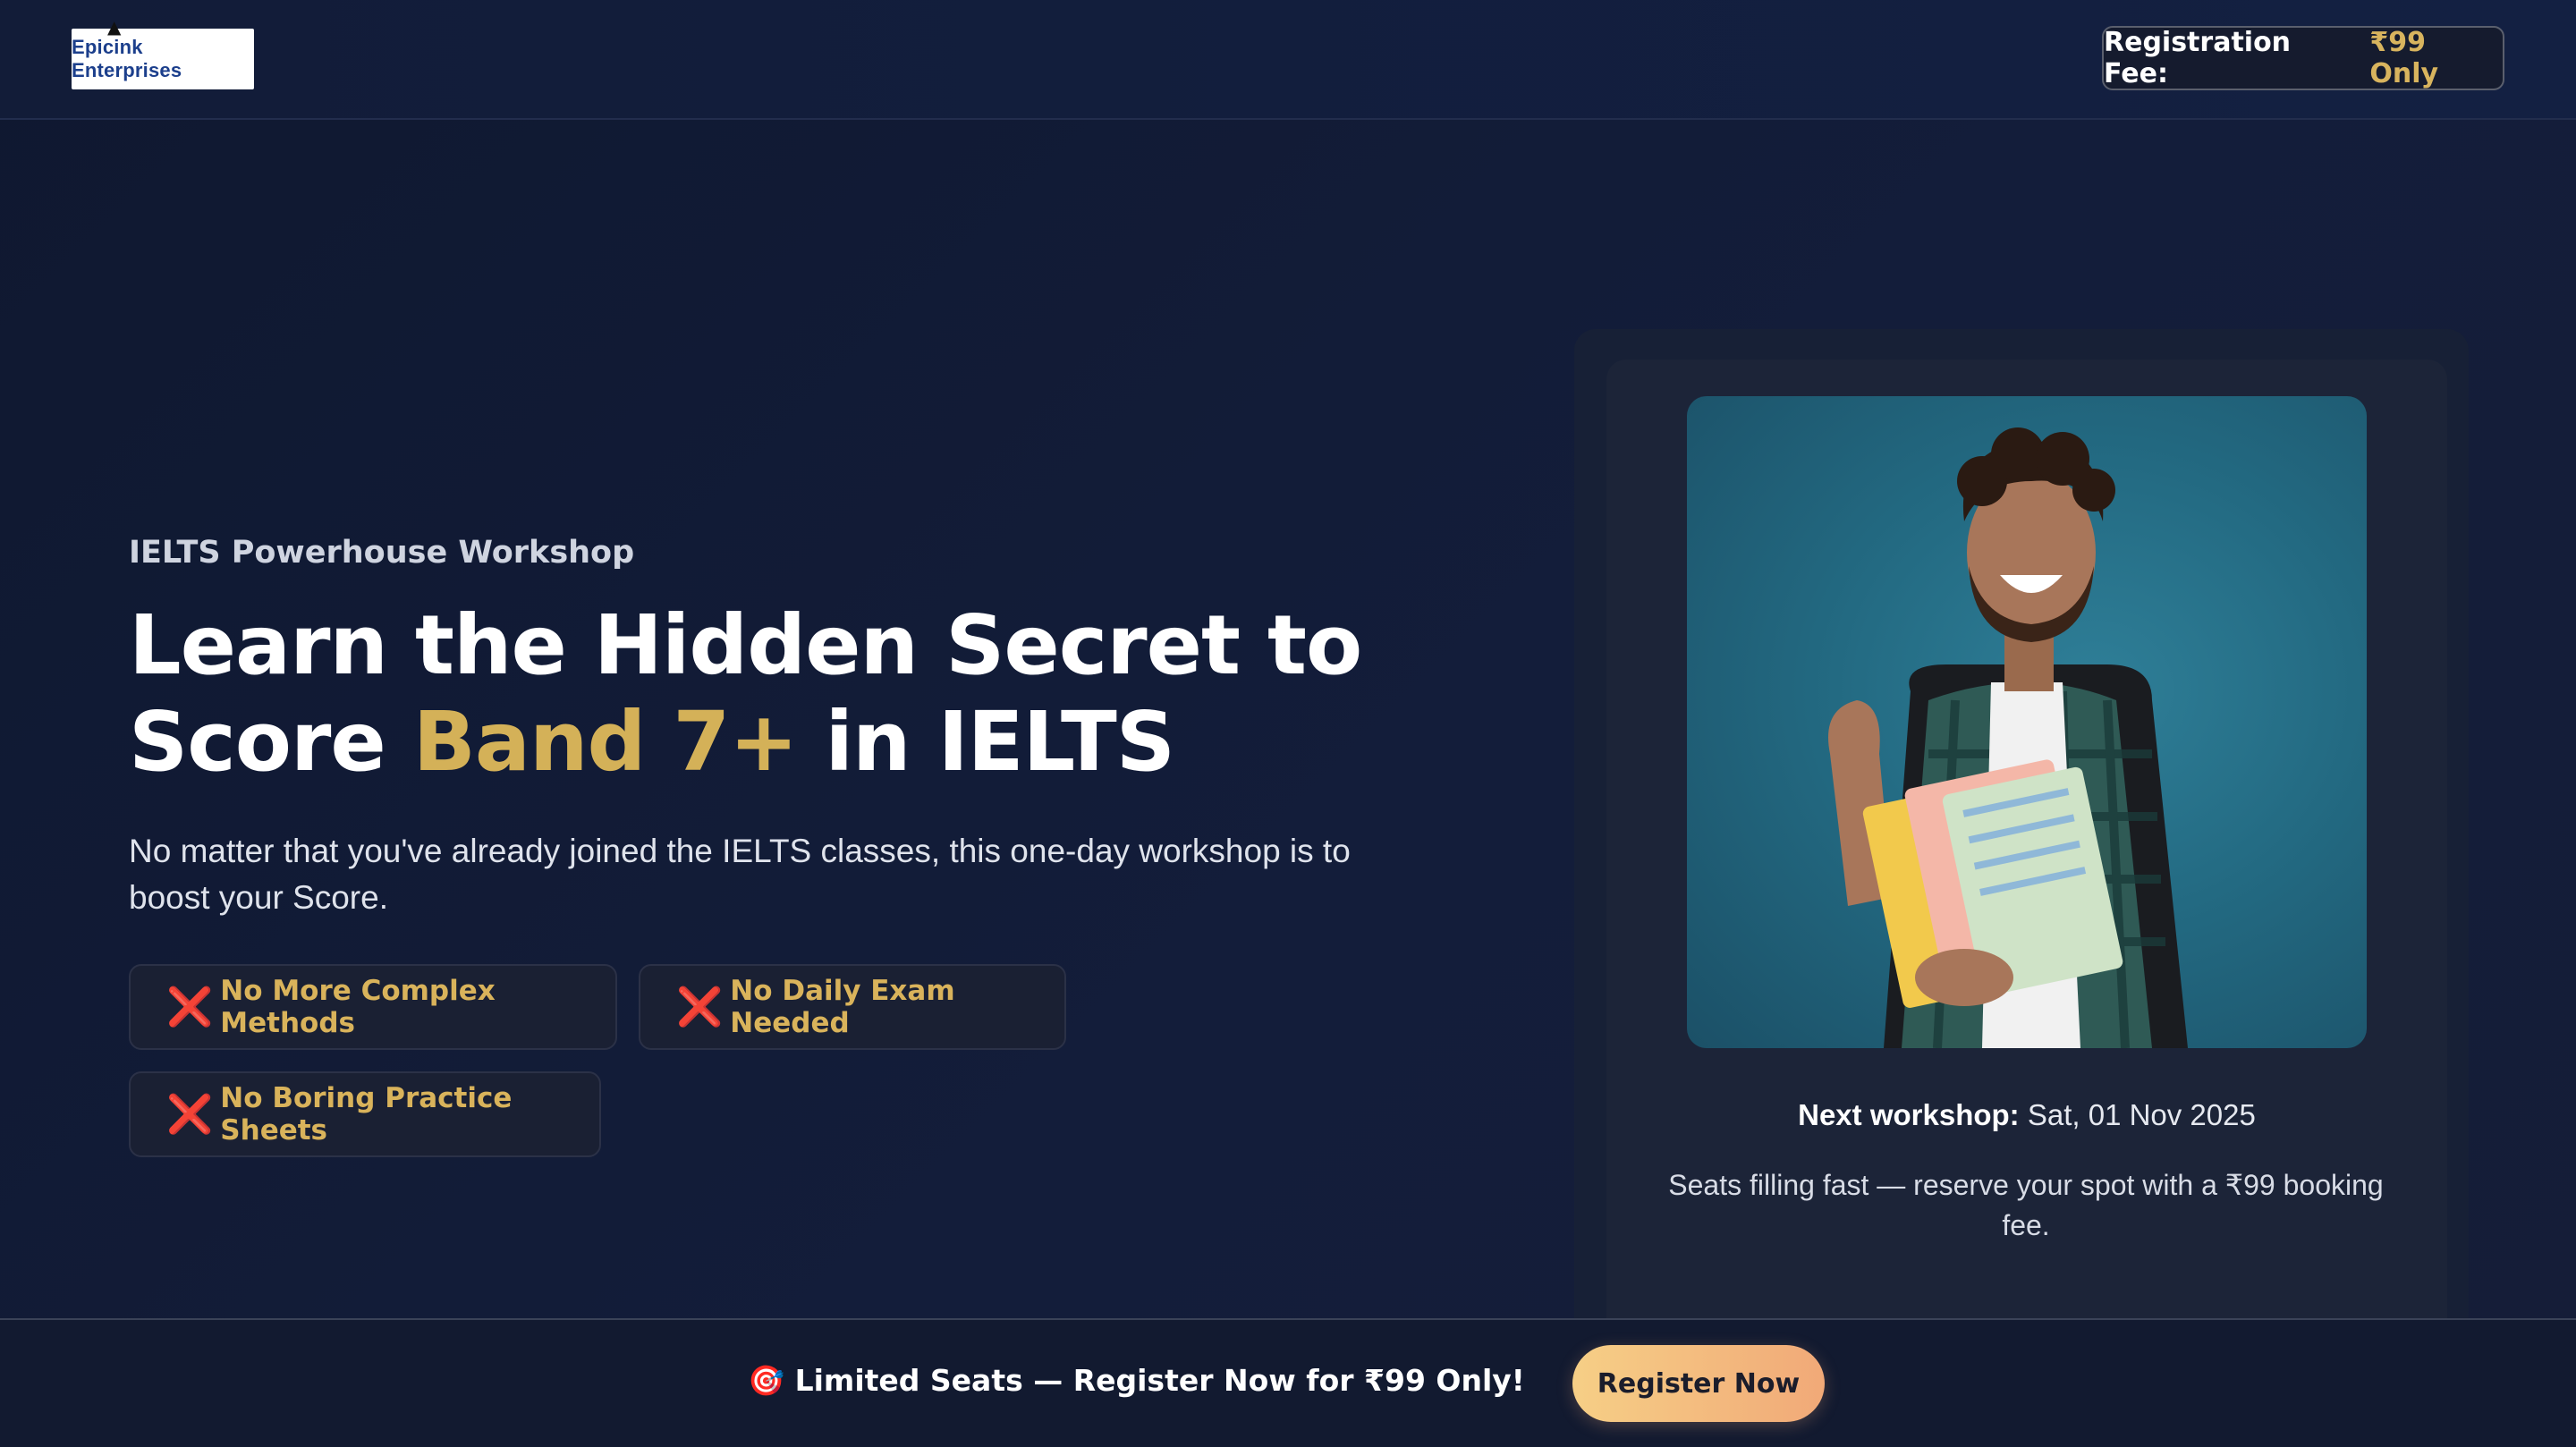  What do you see at coordinates (2198, 58) in the screenshot?
I see `fee-label: Registration Fee:` at bounding box center [2198, 58].